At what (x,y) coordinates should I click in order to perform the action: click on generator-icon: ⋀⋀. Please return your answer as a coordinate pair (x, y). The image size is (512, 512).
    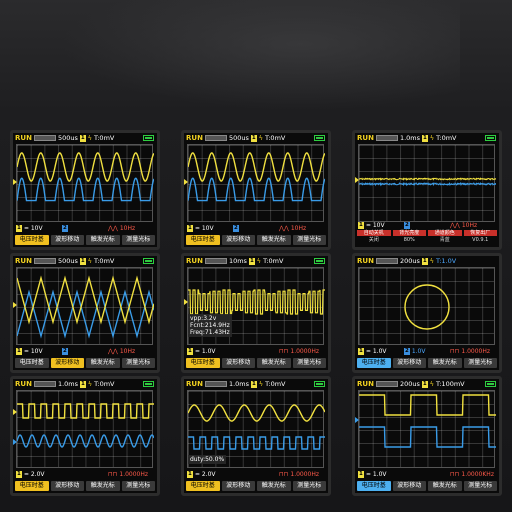
    Looking at the image, I should click on (113, 351).